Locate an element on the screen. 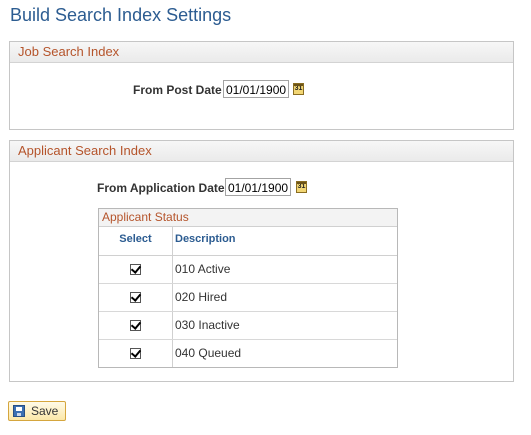  status-description: 040 Queued is located at coordinates (208, 353).